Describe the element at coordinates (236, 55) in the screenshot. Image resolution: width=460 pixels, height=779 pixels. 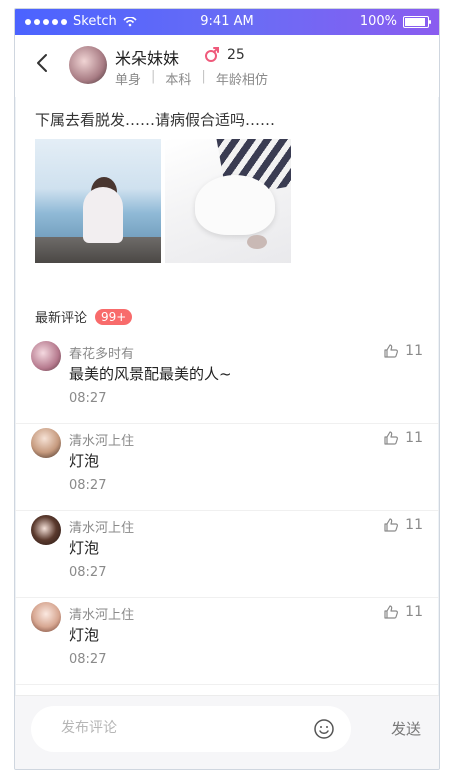
I see `age-value: 25` at that location.